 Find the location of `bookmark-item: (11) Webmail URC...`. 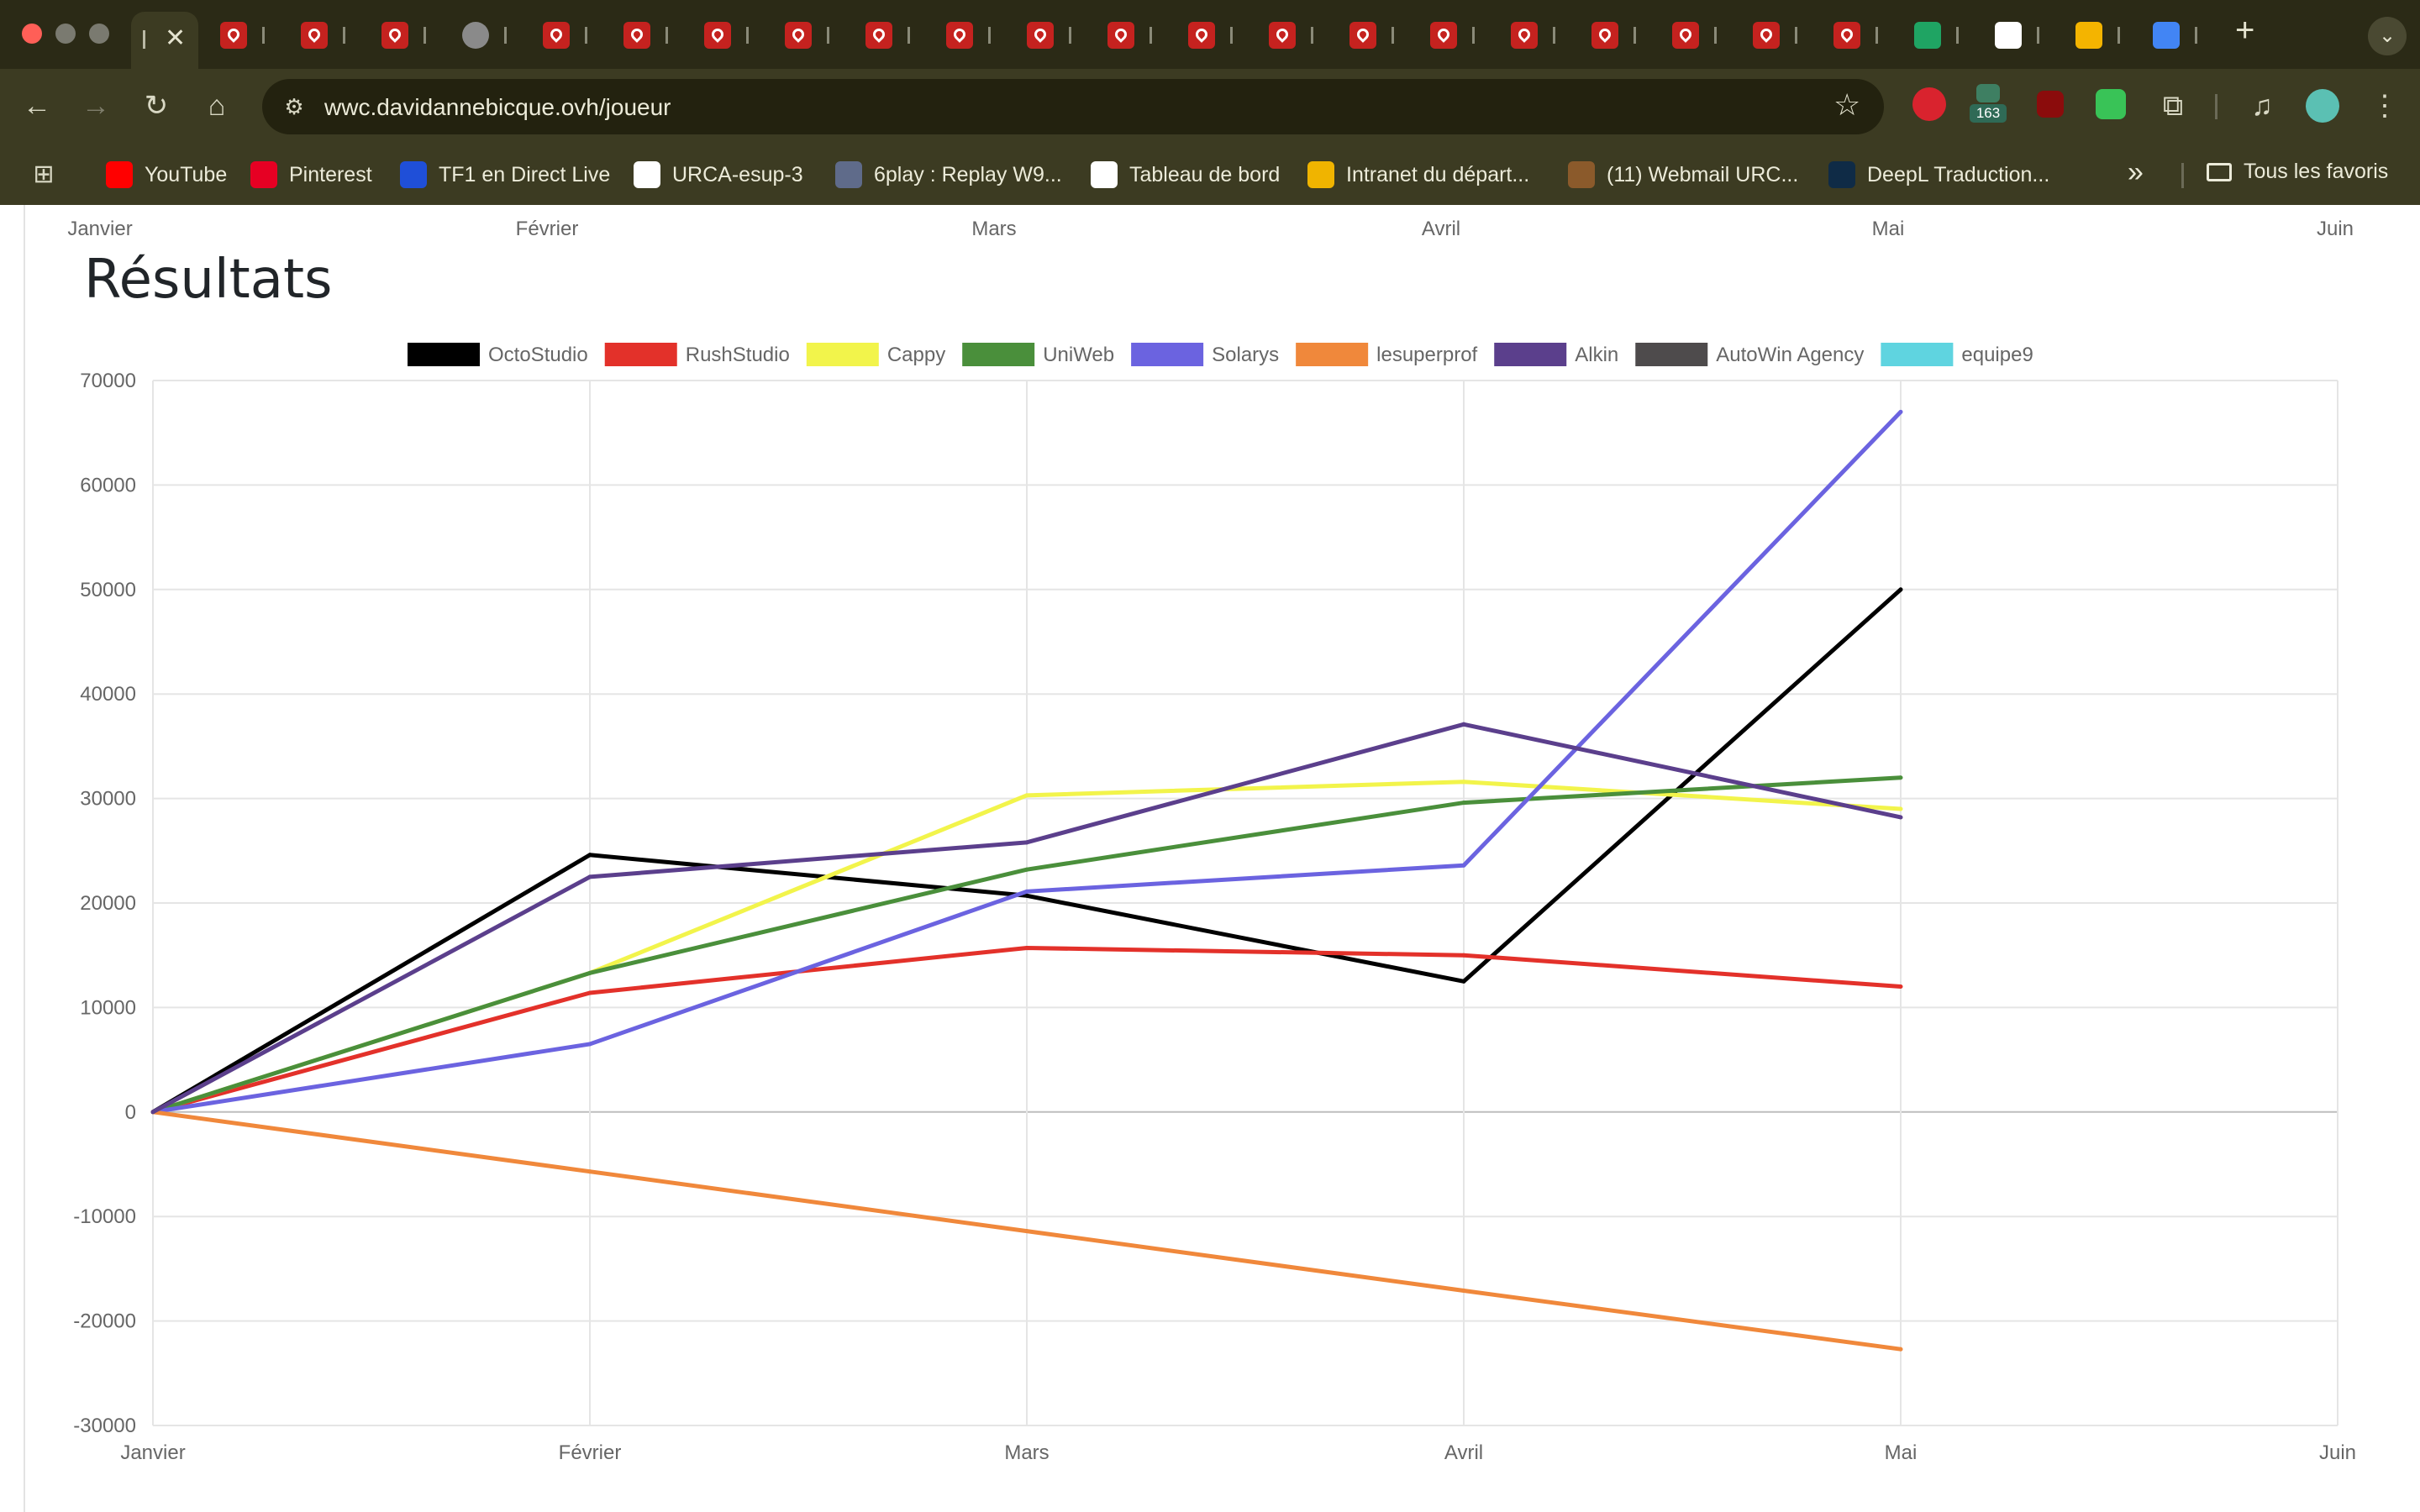

bookmark-item: (11) Webmail URC... is located at coordinates (1683, 175).